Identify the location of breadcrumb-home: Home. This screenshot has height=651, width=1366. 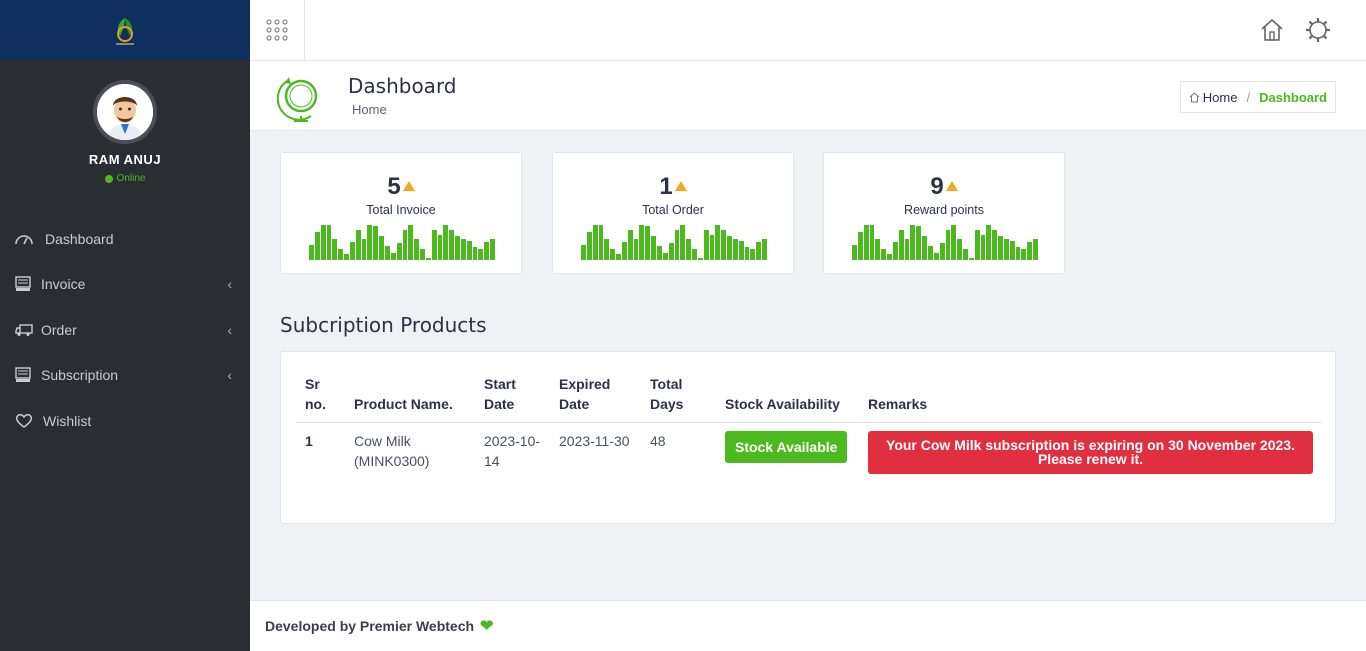
(1213, 97).